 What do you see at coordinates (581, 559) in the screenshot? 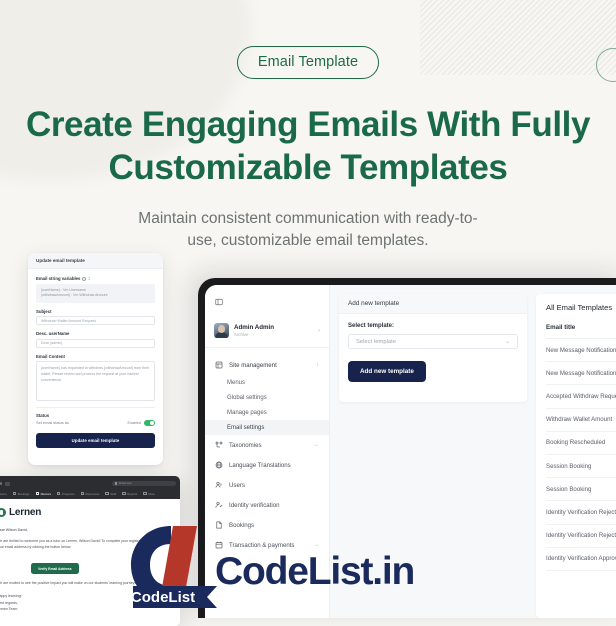
I see `table-row: Identity Verification Approved` at bounding box center [581, 559].